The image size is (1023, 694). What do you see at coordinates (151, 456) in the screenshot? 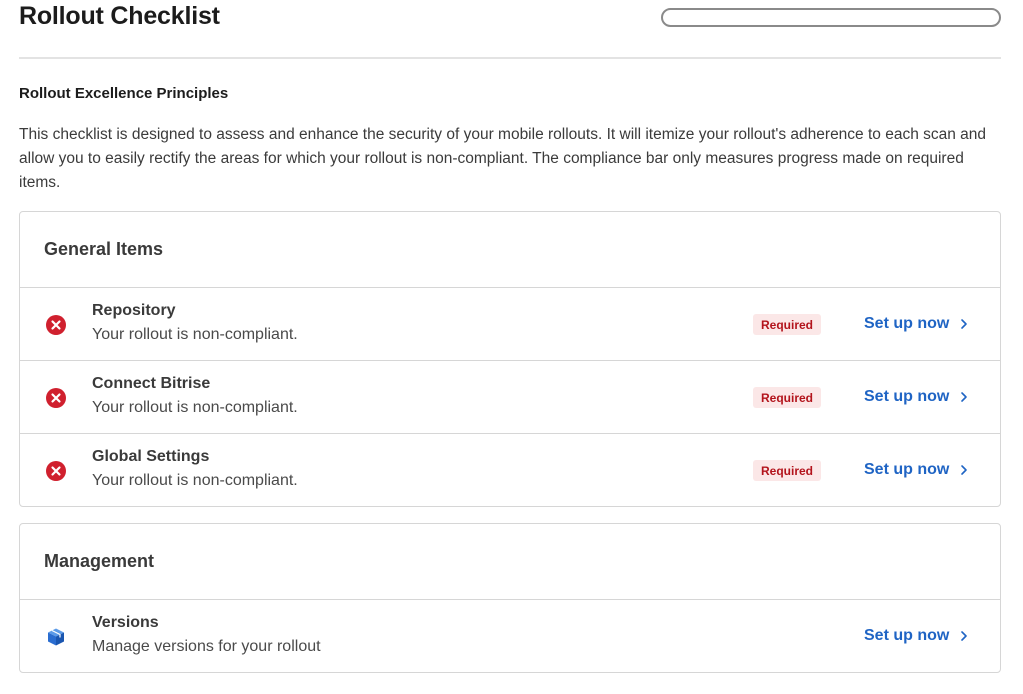
I see `row-title: Global Settings` at bounding box center [151, 456].